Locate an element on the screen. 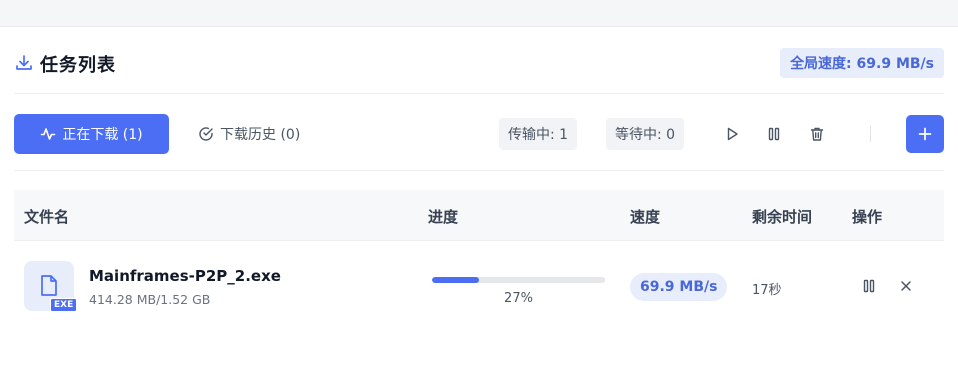  row-remove-button is located at coordinates (906, 286).